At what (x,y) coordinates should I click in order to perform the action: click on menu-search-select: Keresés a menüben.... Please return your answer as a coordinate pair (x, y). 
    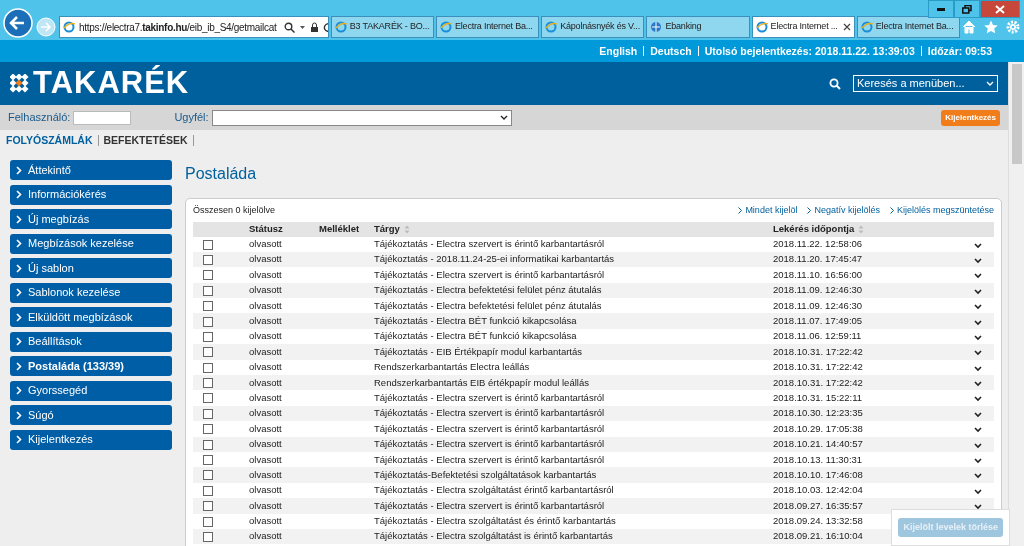
    Looking at the image, I should click on (925, 83).